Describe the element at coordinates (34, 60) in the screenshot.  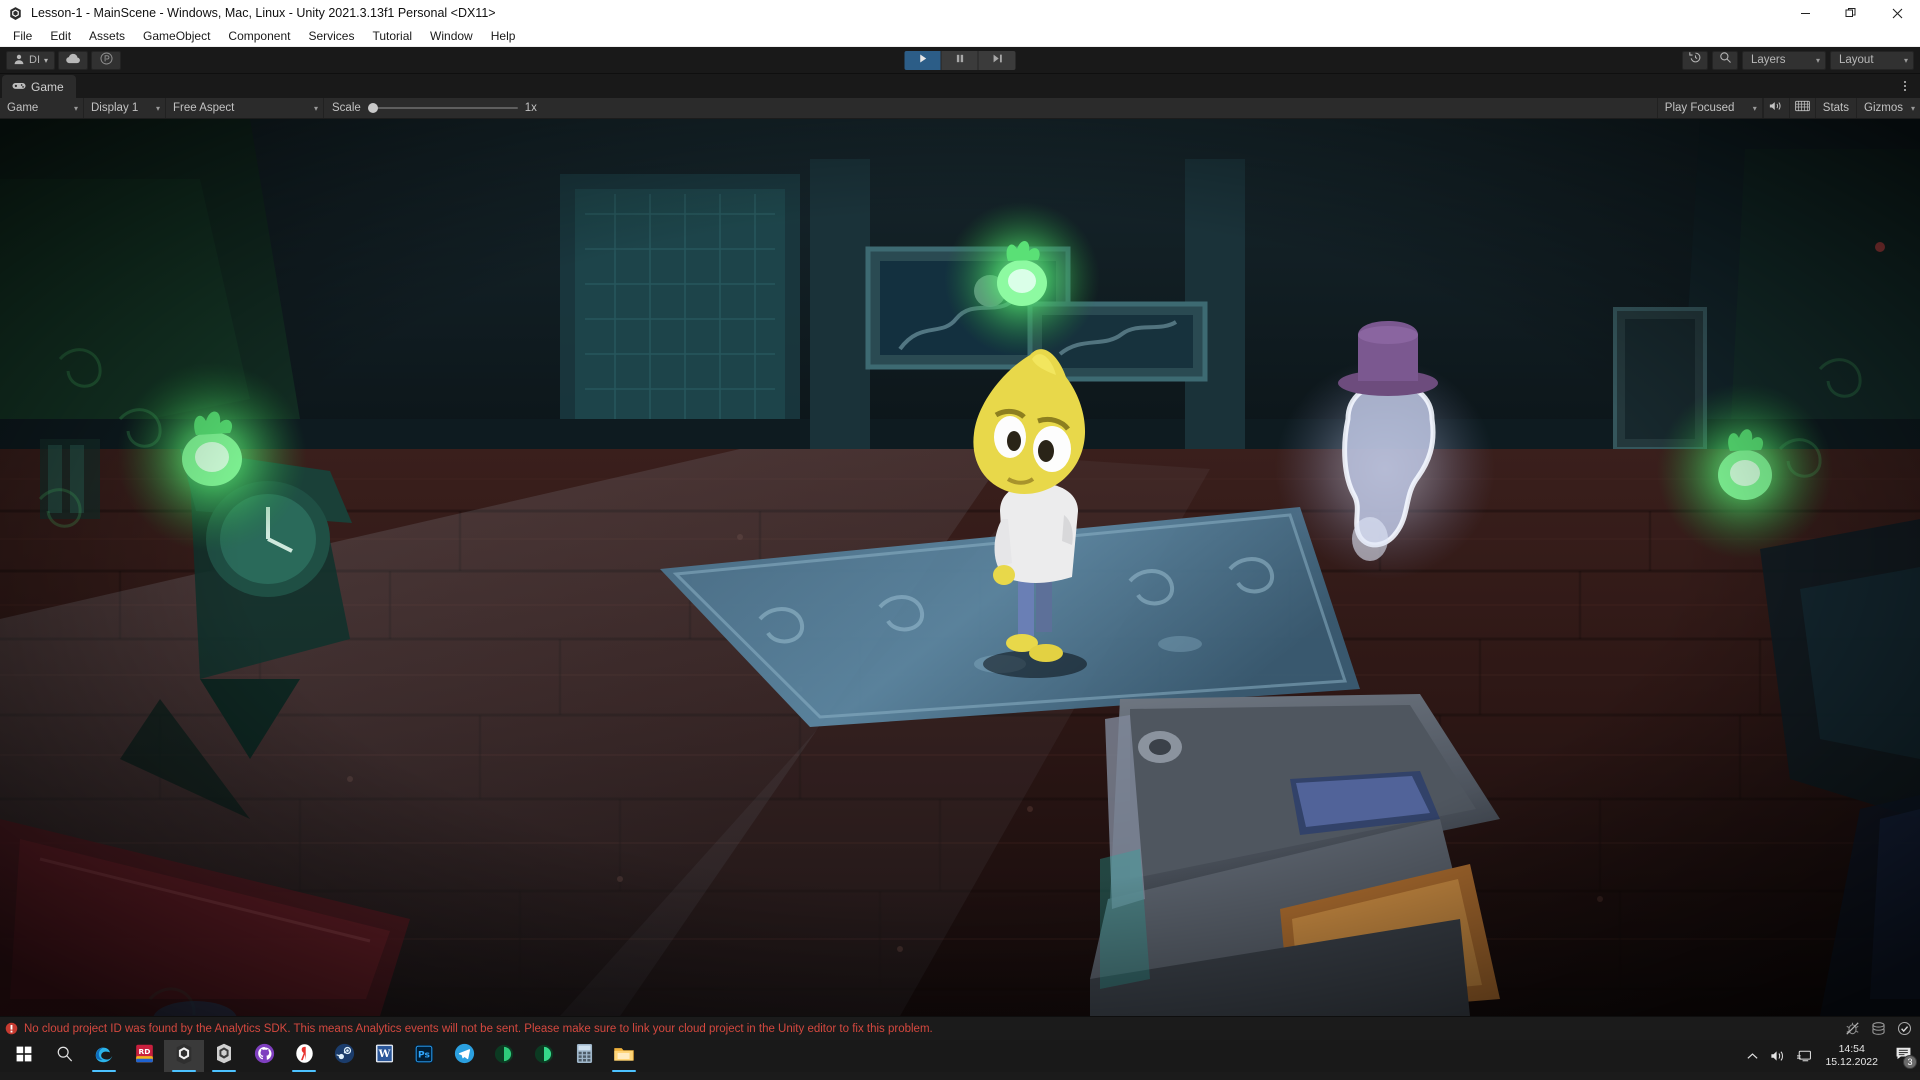
I see `account-label: DI` at that location.